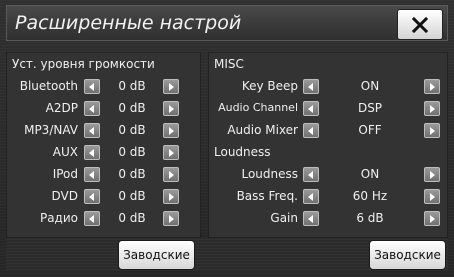  I want to click on row-label-aux: AUX, so click(65, 152).